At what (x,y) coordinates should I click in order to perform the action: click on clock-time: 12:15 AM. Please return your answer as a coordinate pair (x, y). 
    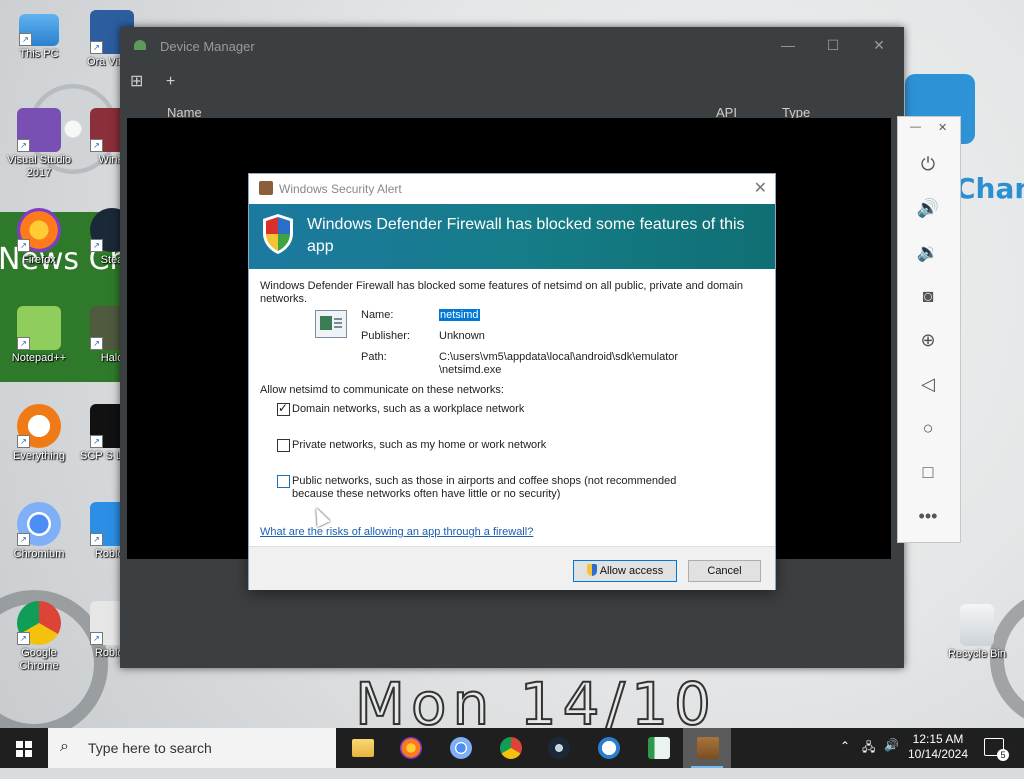
    Looking at the image, I should click on (938, 739).